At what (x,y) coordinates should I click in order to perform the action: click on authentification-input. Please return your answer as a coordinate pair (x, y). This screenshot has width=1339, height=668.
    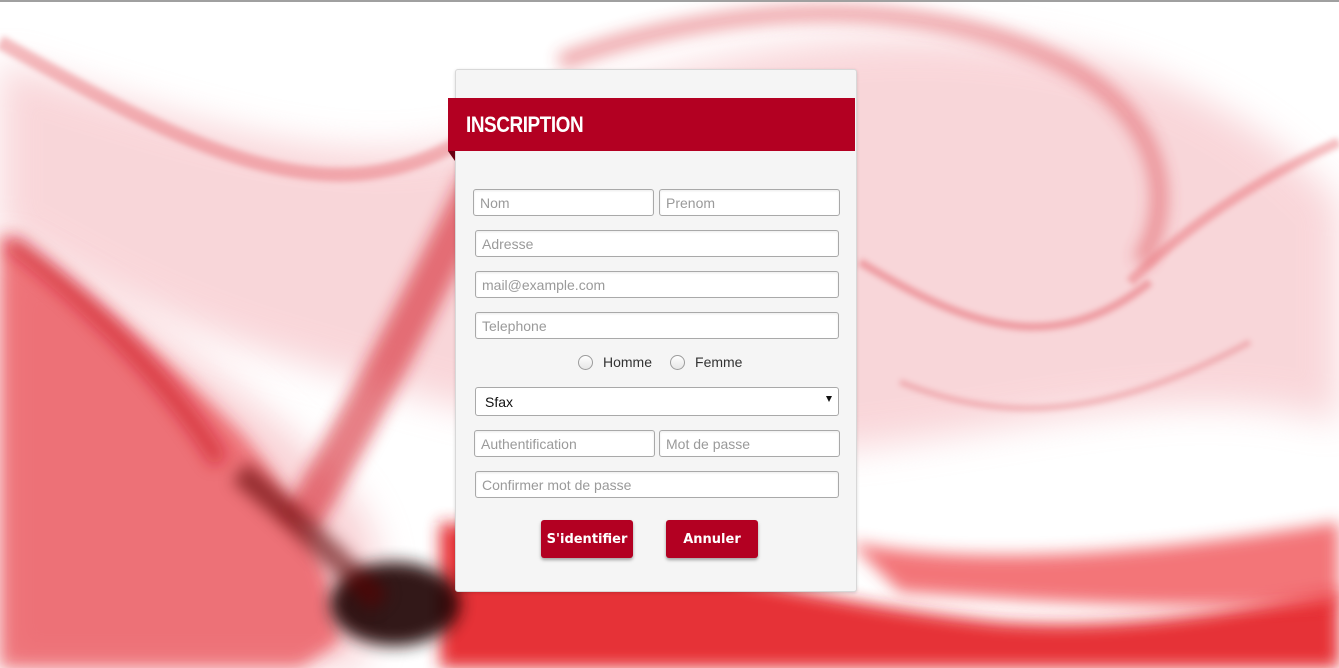
    Looking at the image, I should click on (564, 443).